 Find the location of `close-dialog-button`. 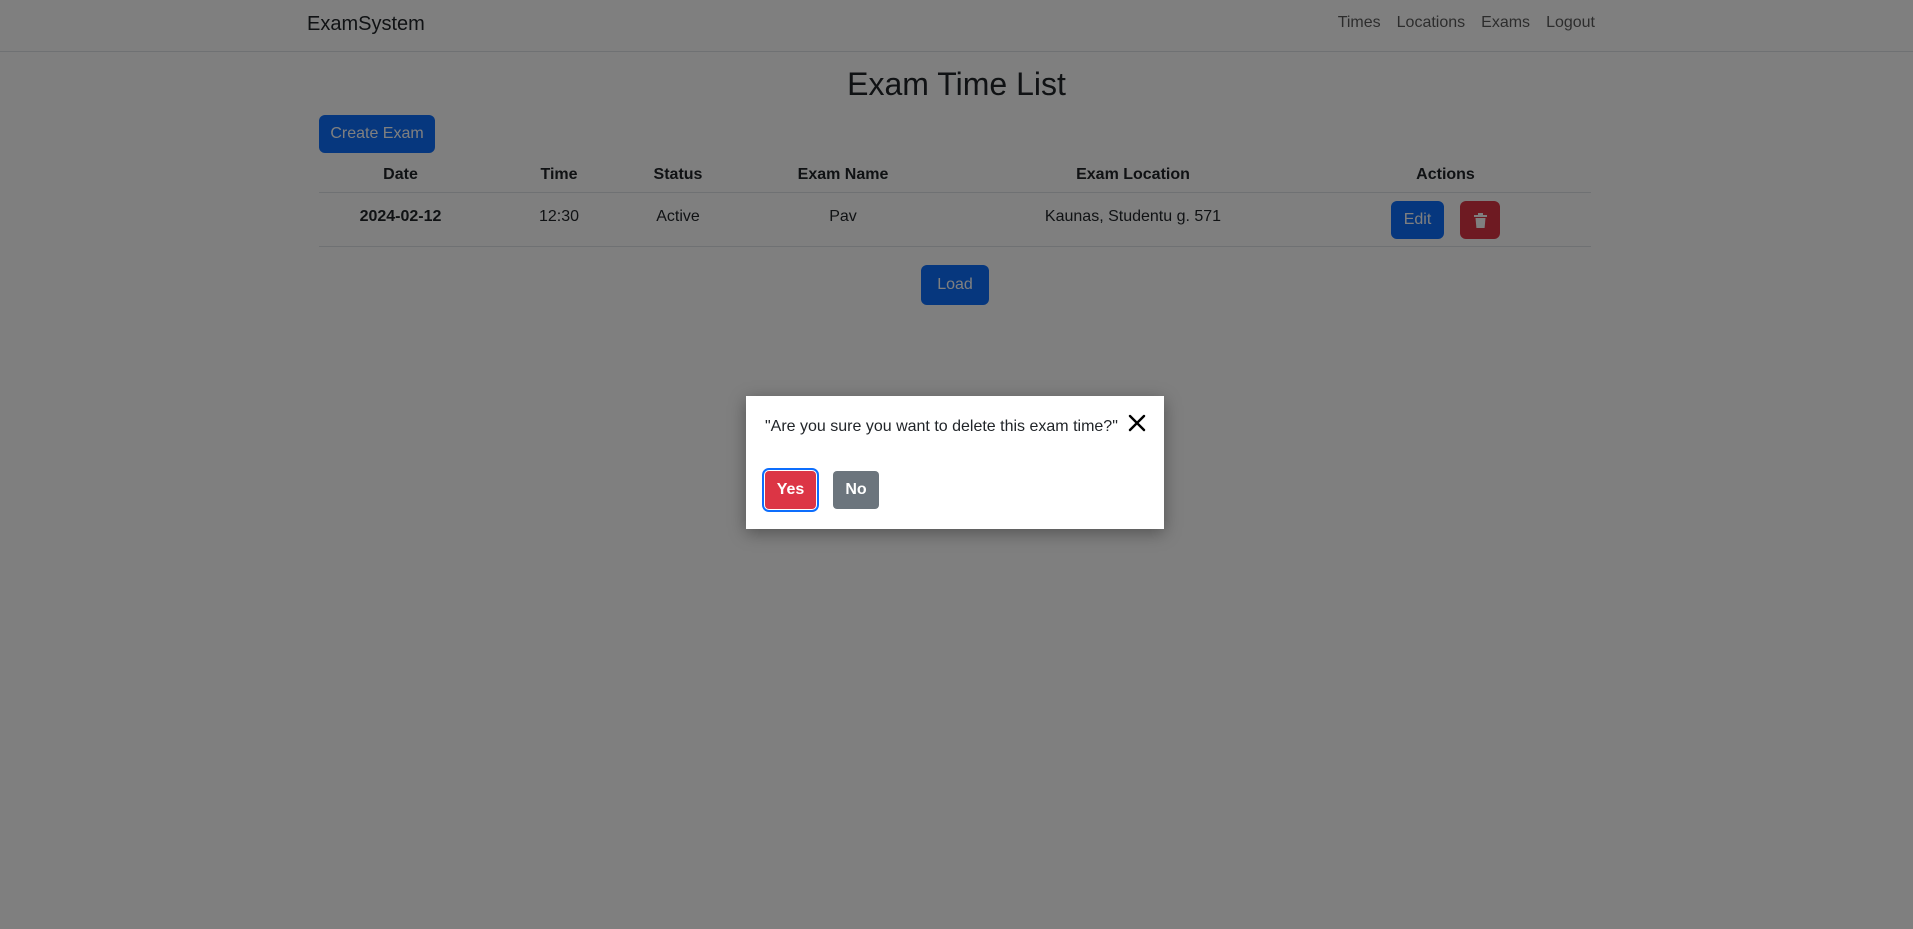

close-dialog-button is located at coordinates (1137, 423).